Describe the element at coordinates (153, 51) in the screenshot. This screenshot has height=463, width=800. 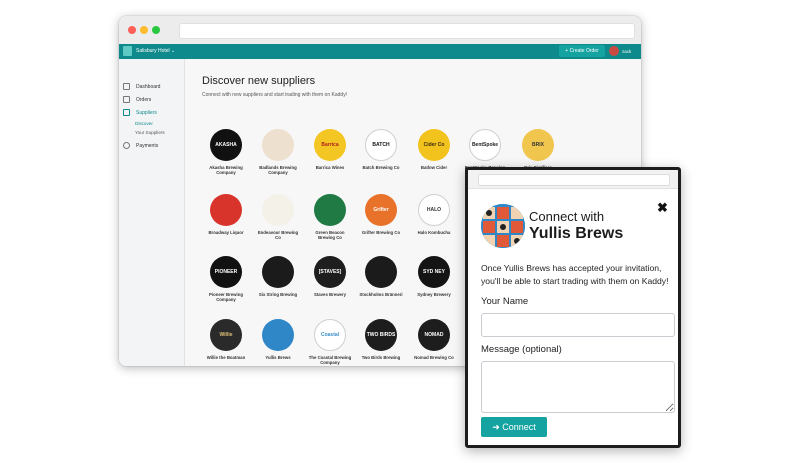
I see `hotel-selector-label: Salisbury Hotel` at that location.